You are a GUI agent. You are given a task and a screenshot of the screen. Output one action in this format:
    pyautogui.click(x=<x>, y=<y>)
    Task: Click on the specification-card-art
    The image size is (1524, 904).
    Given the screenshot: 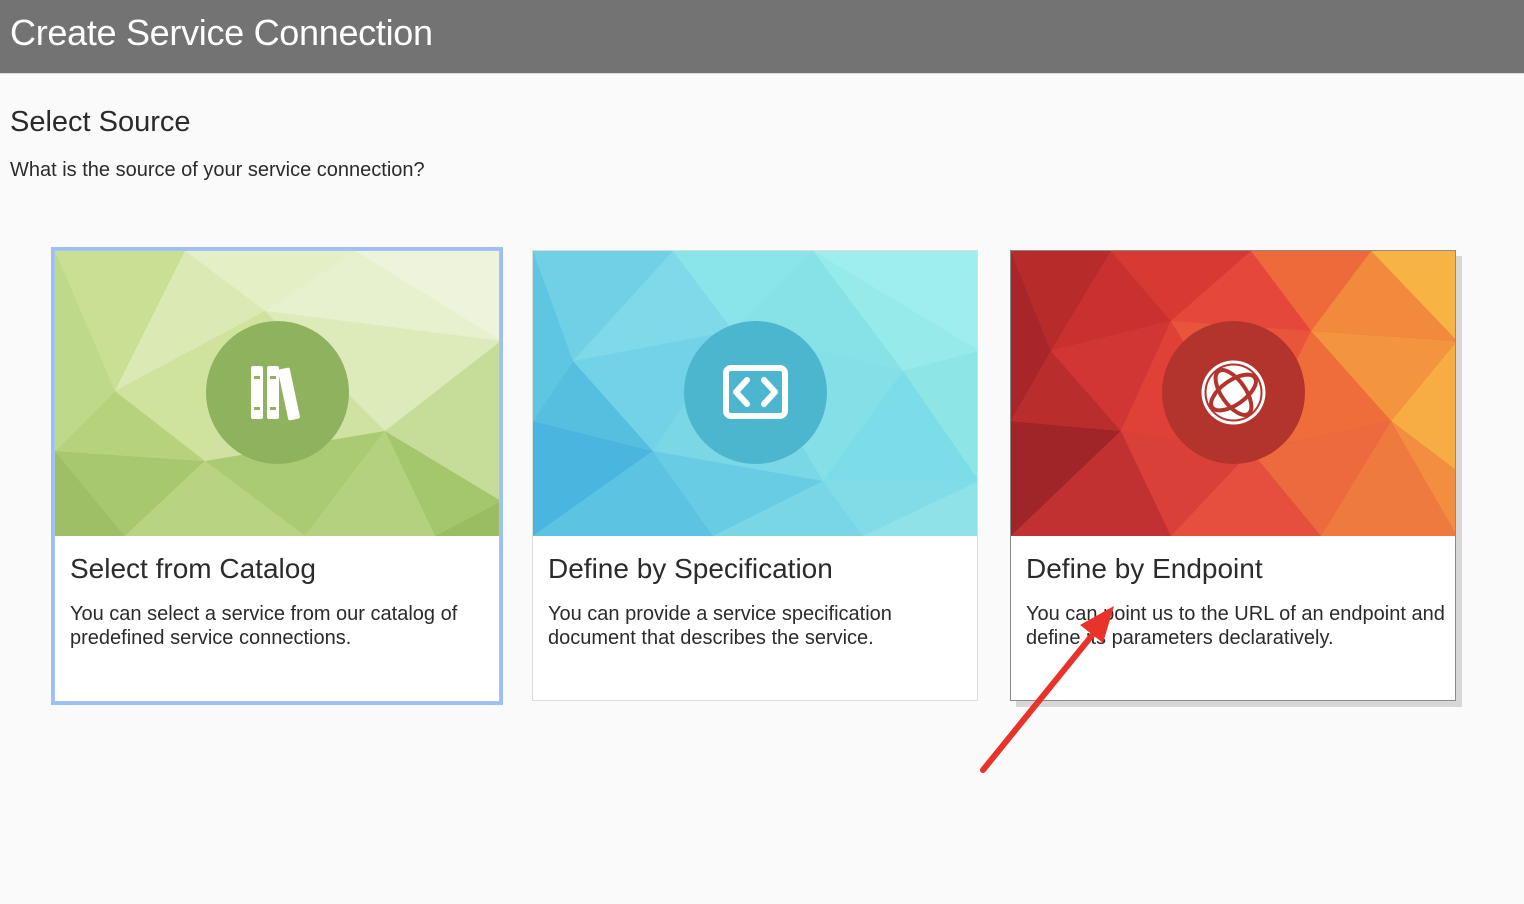 What is the action you would take?
    pyautogui.click(x=755, y=393)
    